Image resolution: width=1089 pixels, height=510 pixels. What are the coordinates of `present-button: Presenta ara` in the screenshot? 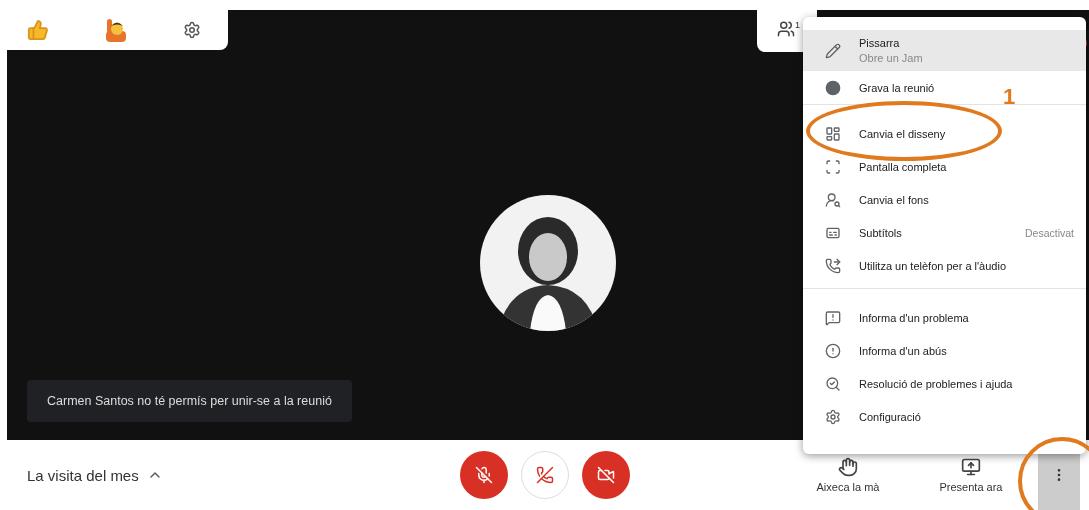 It's located at (971, 475).